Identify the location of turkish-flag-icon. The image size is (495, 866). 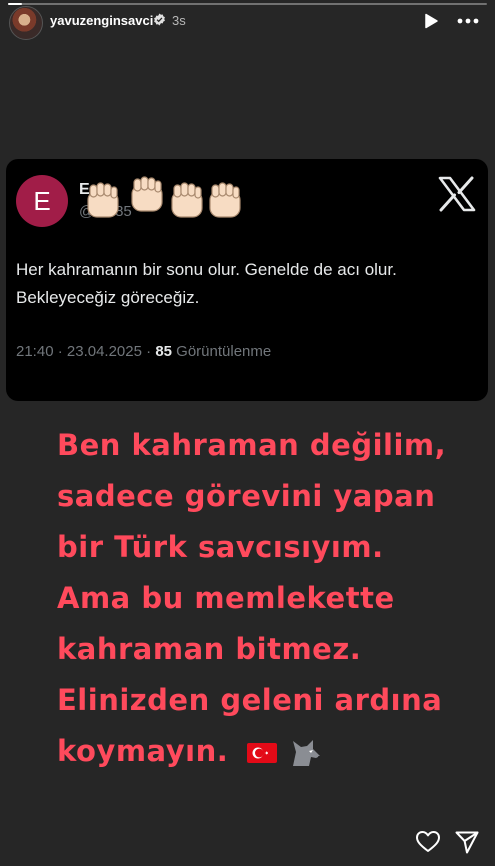
(261, 753).